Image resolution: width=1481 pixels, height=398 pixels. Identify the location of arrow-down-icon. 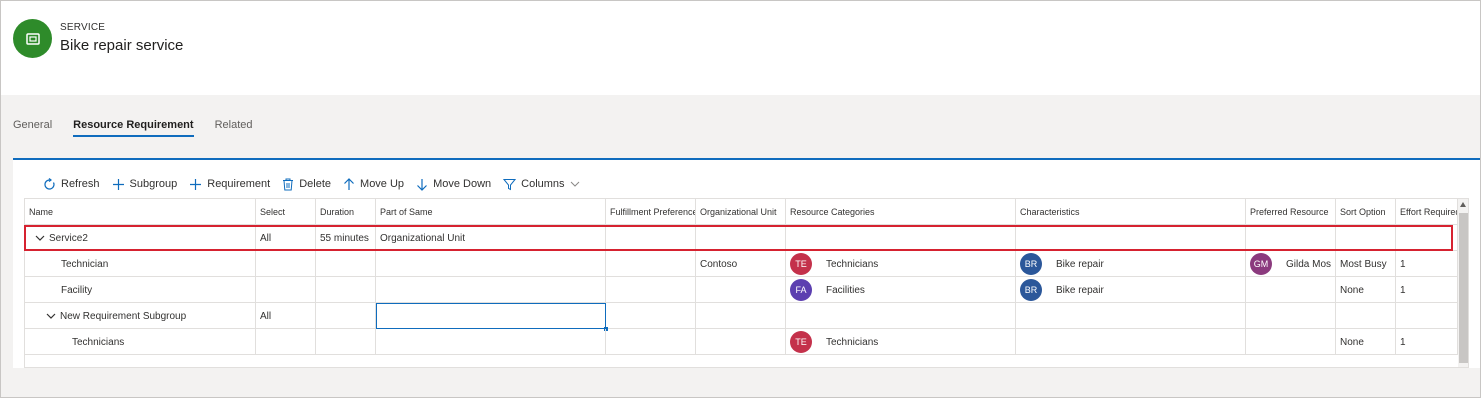
(422, 184).